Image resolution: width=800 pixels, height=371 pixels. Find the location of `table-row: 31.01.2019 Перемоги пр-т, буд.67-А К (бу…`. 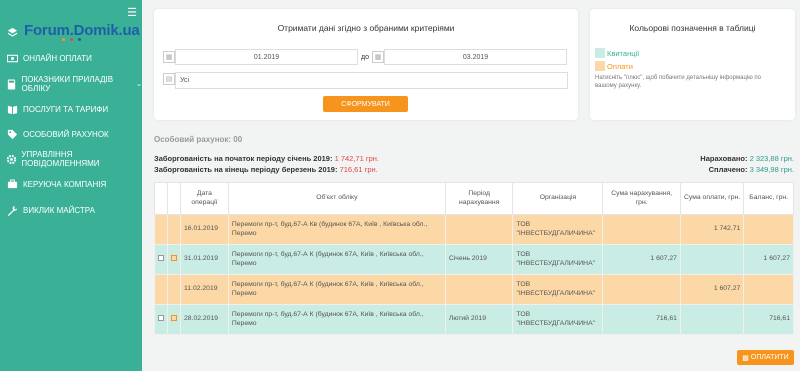

table-row: 31.01.2019 Перемоги пр-т, буд.67-А К (бу… is located at coordinates (474, 259).